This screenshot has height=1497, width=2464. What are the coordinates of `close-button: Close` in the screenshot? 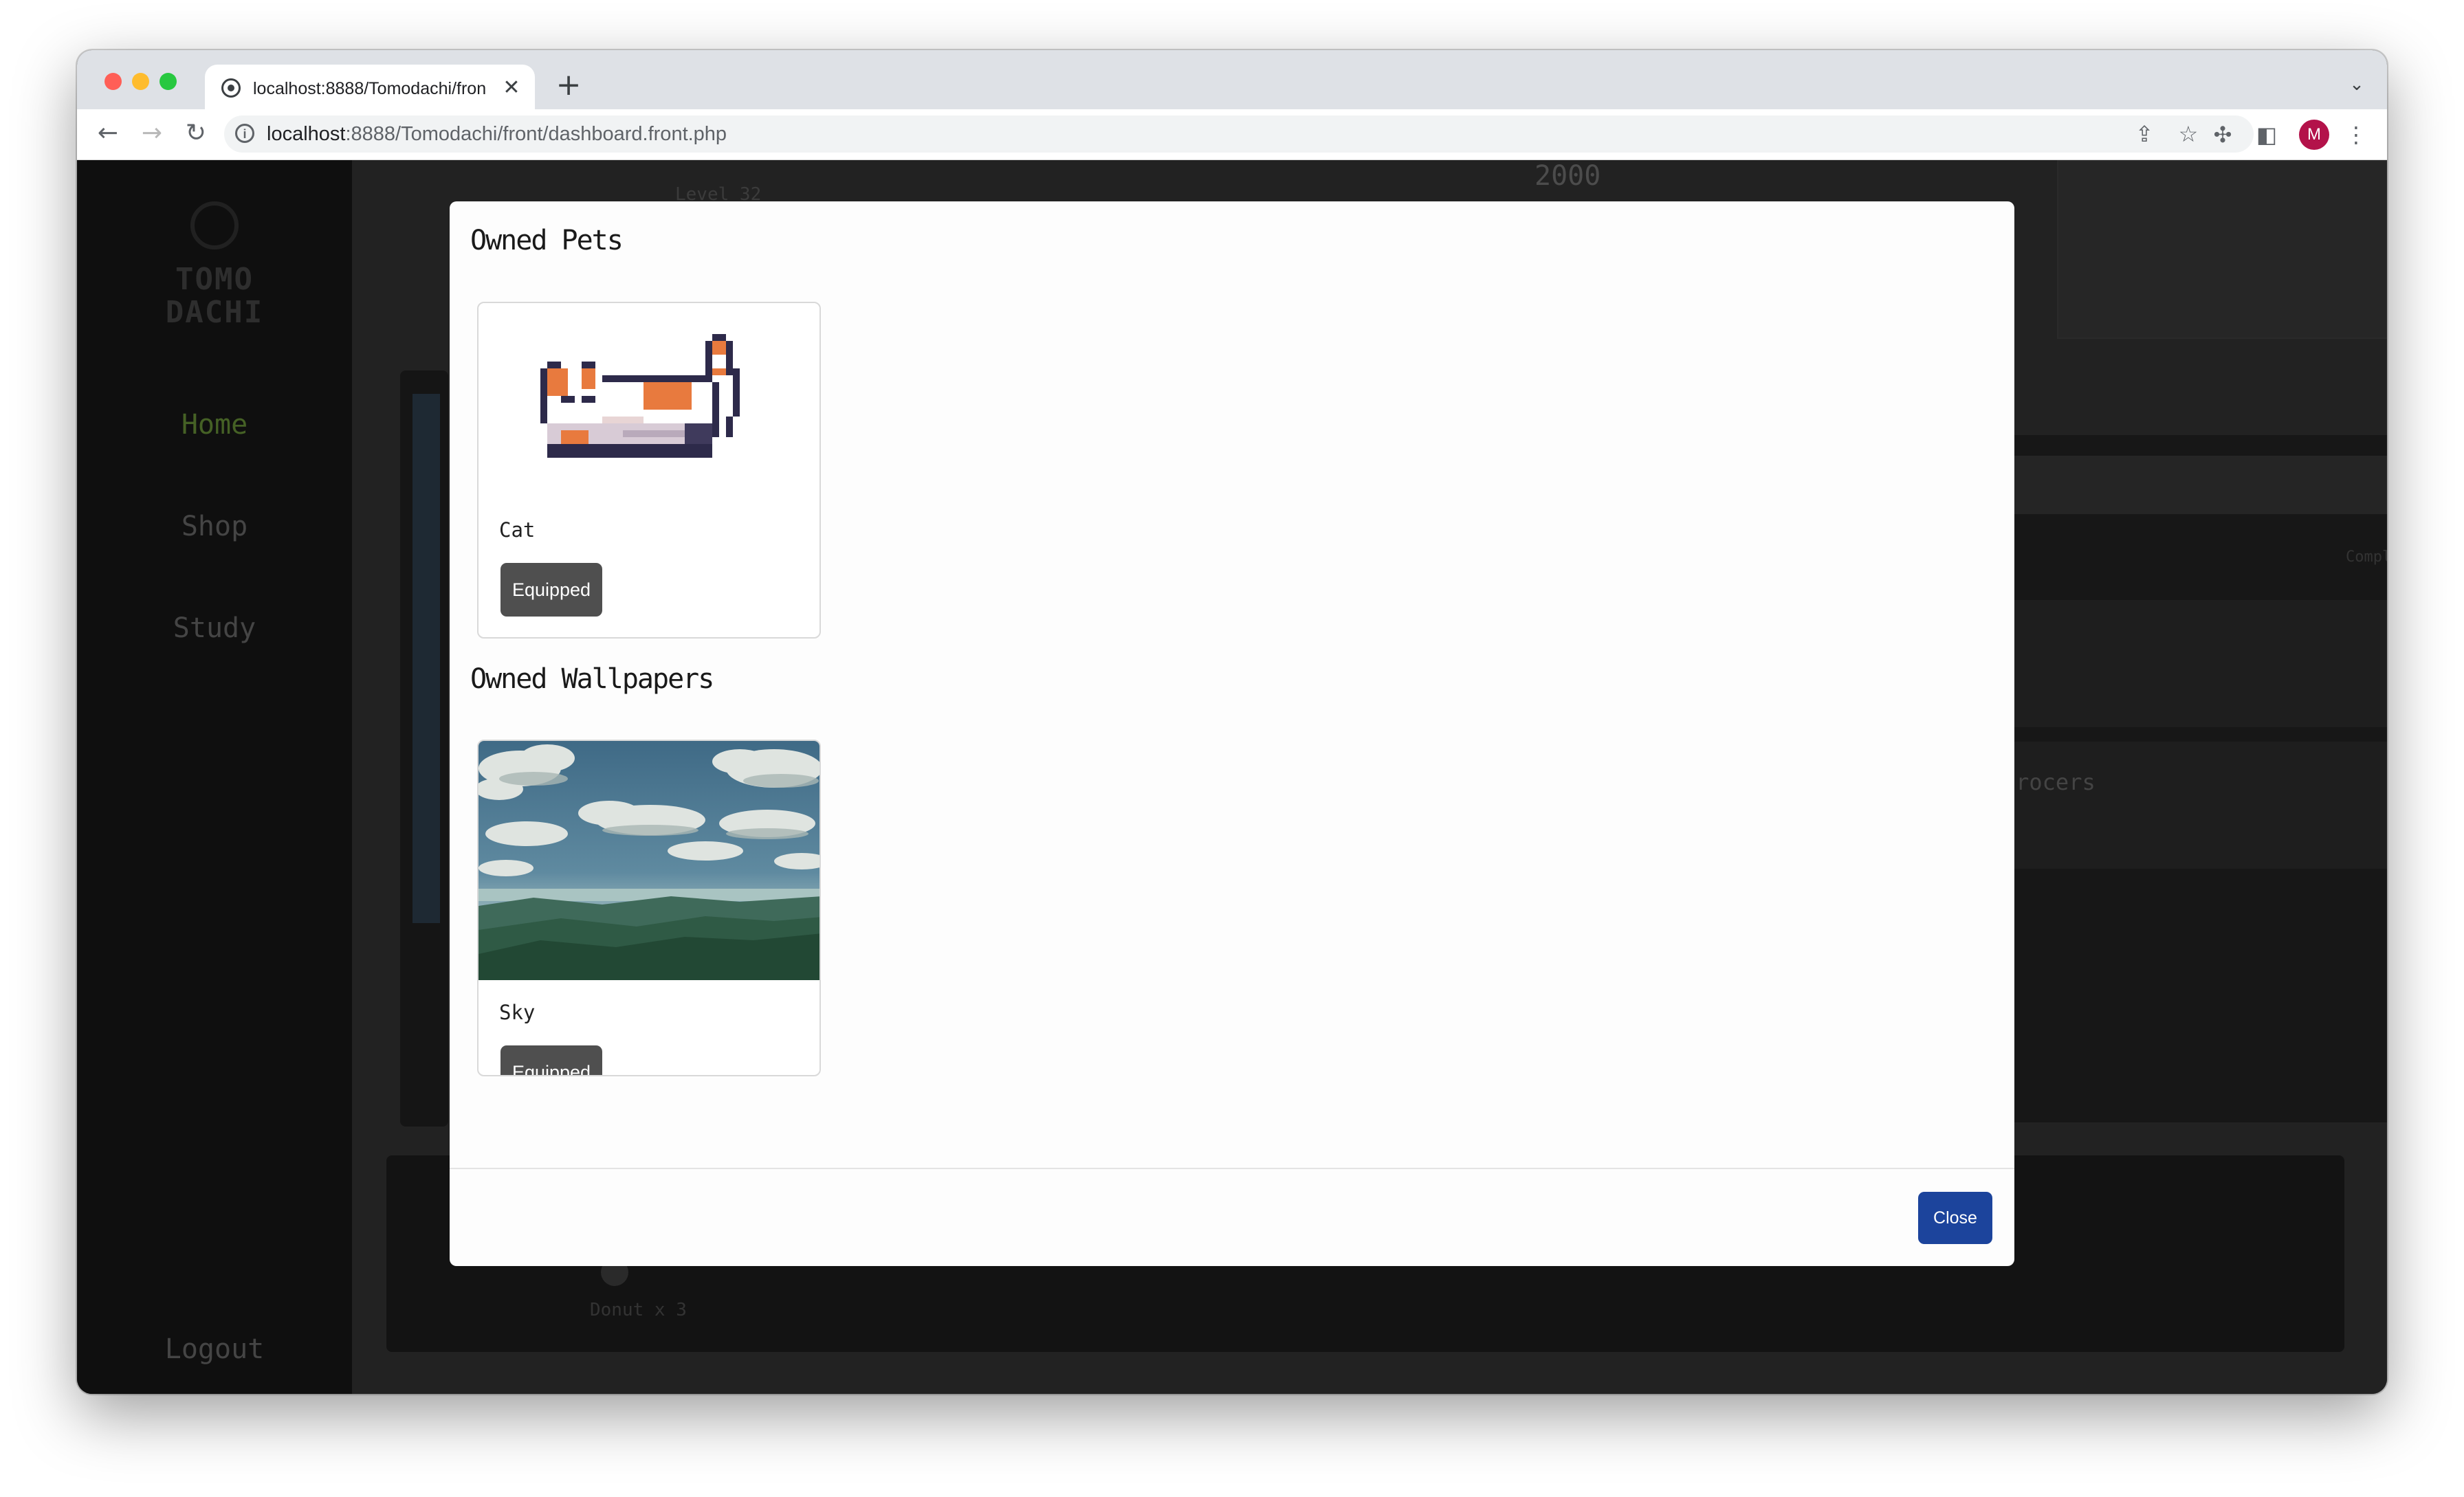 It's located at (1955, 1218).